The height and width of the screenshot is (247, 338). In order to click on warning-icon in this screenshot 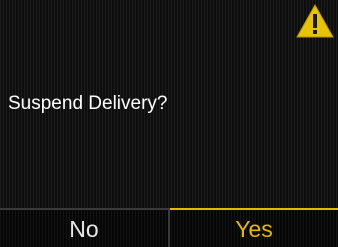, I will do `click(315, 20)`.